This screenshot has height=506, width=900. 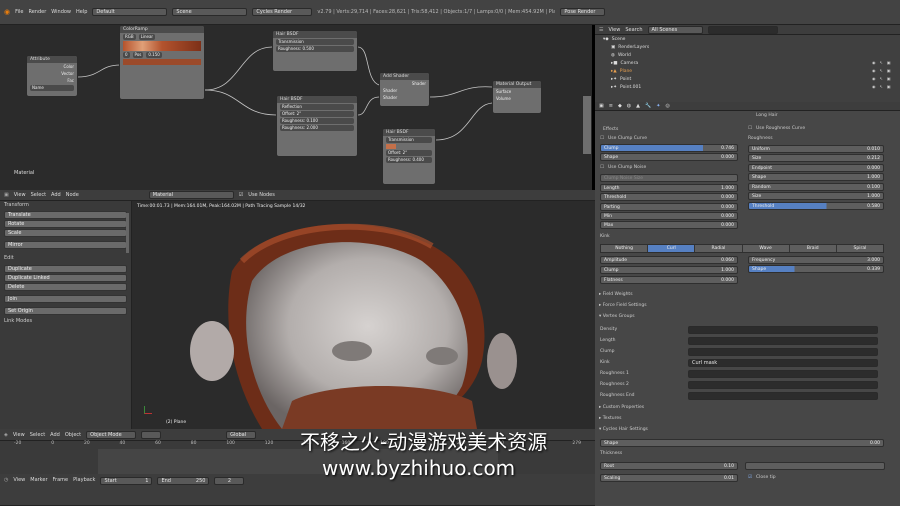 I want to click on hair-bsdf-node-1: Hair BSDF Transmission Roughness: 0.500, so click(x=315, y=51).